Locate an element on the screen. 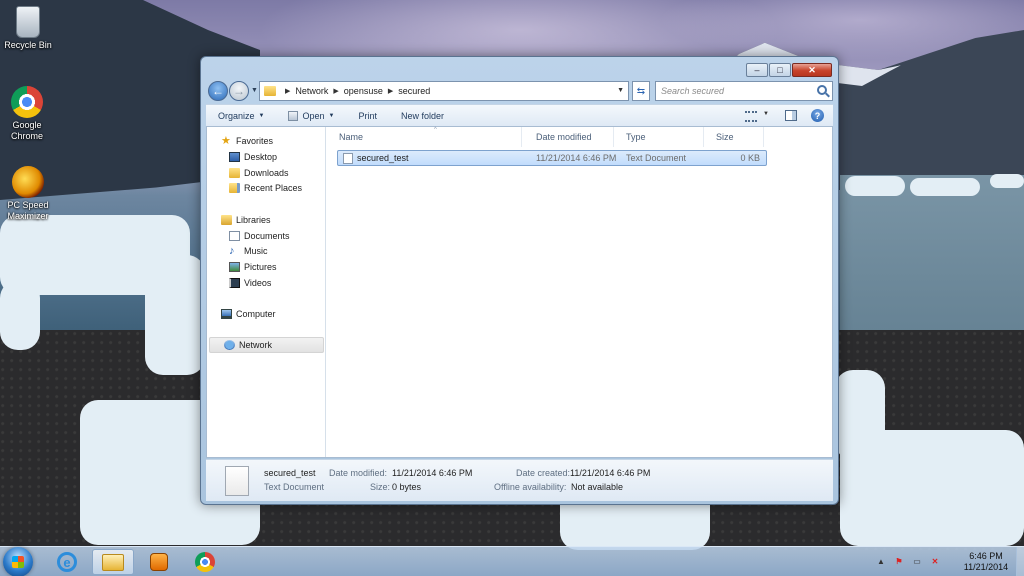 This screenshot has height=576, width=1024. refresh-button: ⇆ is located at coordinates (641, 91).